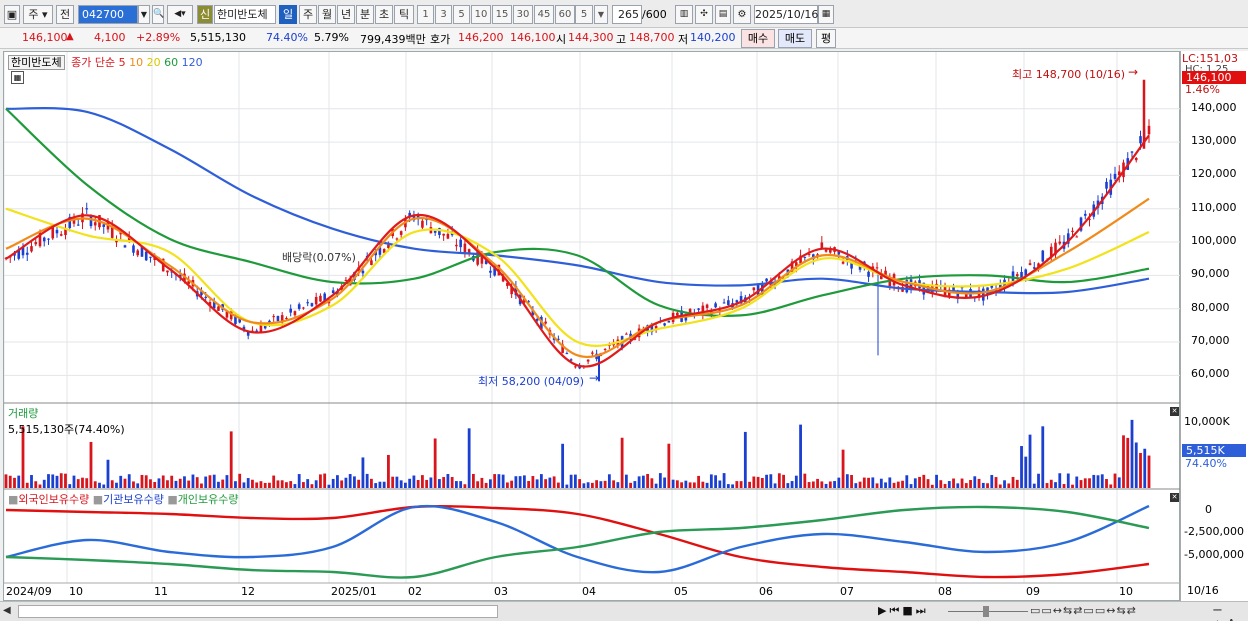  What do you see at coordinates (684, 14) in the screenshot?
I see `candle-icon: ▥` at bounding box center [684, 14].